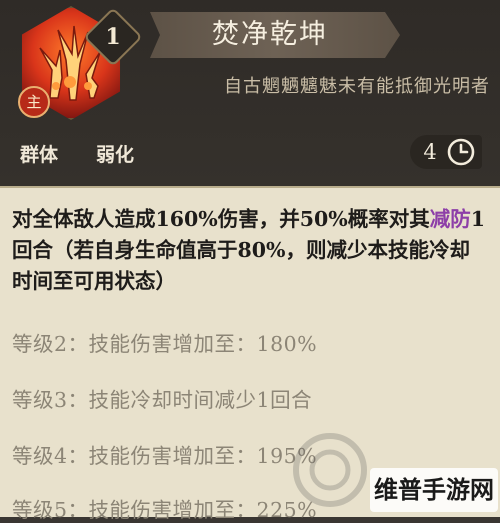 Image resolution: width=500 pixels, height=523 pixels. I want to click on skill-quote: 自古魍魉魑魅未有能抵御光明者, so click(357, 86).